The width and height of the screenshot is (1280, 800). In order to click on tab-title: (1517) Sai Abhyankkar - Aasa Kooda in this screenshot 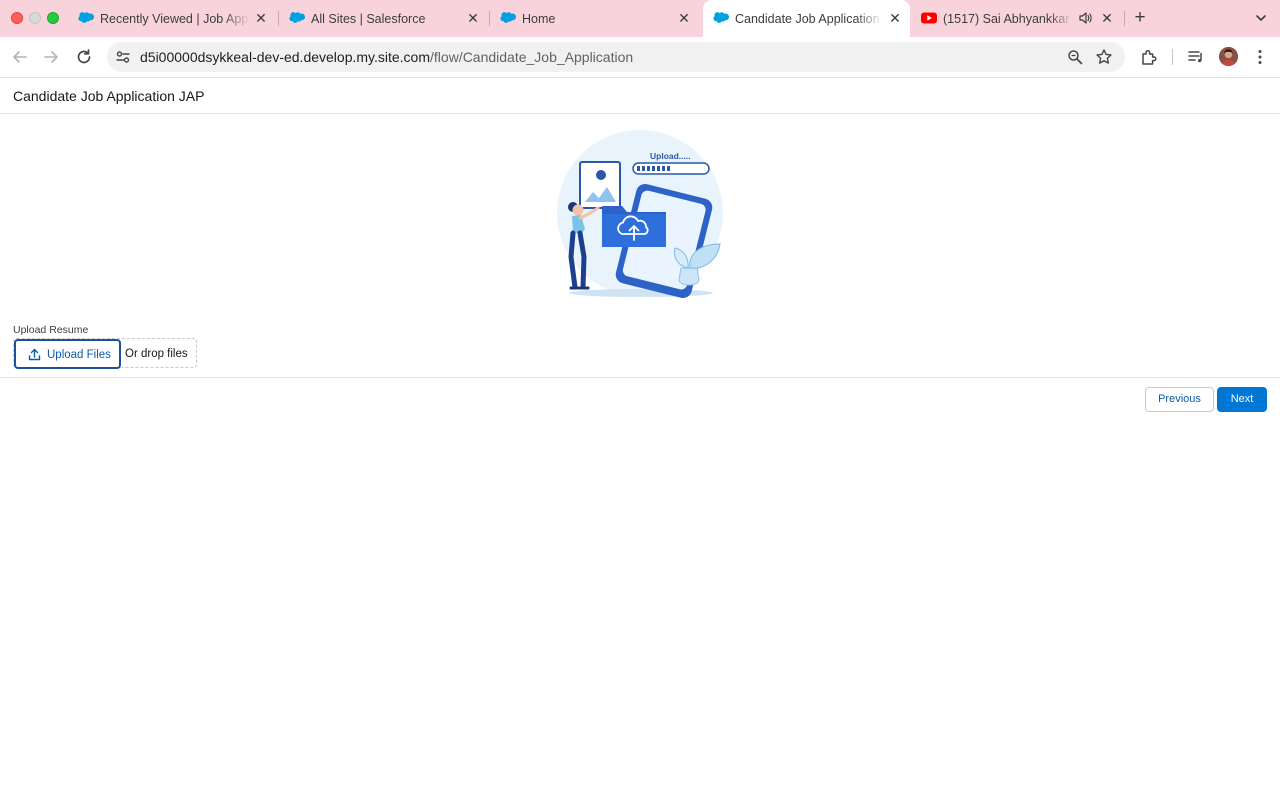, I will do `click(1008, 19)`.